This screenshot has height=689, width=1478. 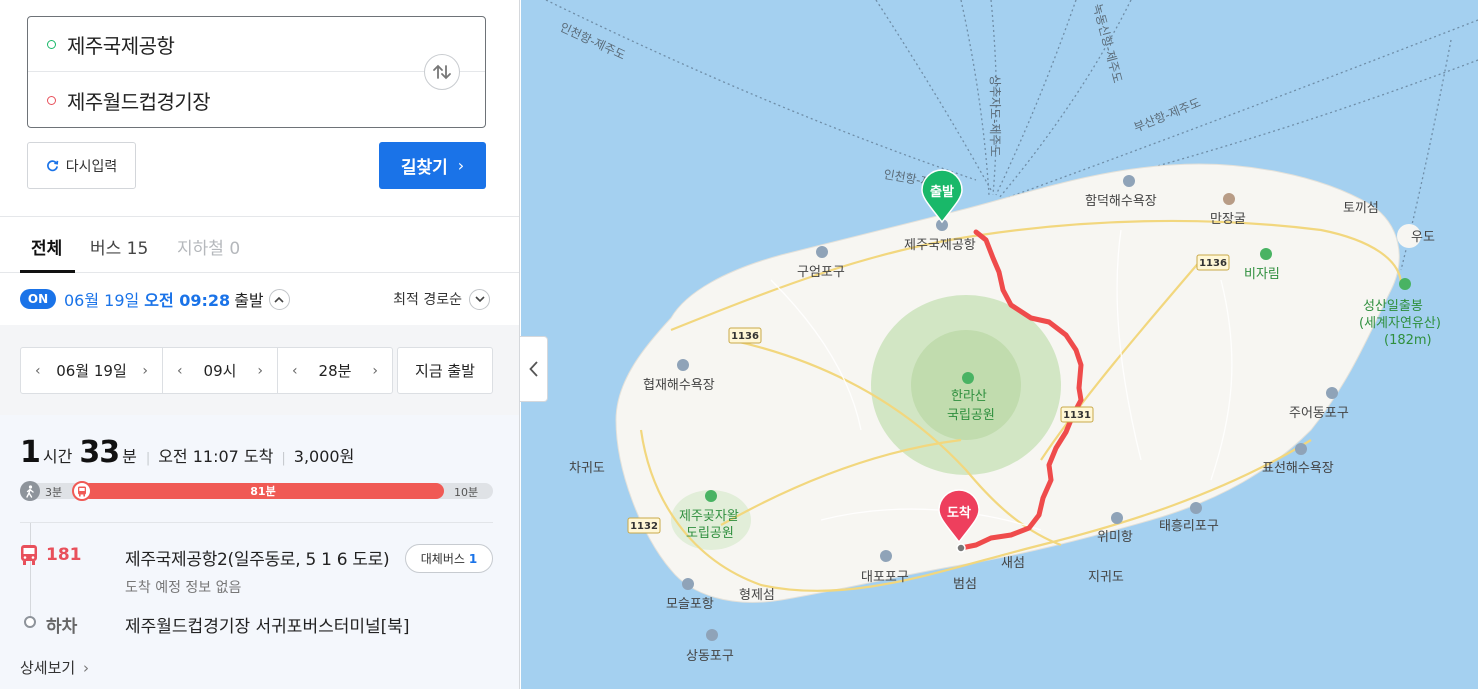 What do you see at coordinates (263, 491) in the screenshot?
I see `bus-duration: 81분` at bounding box center [263, 491].